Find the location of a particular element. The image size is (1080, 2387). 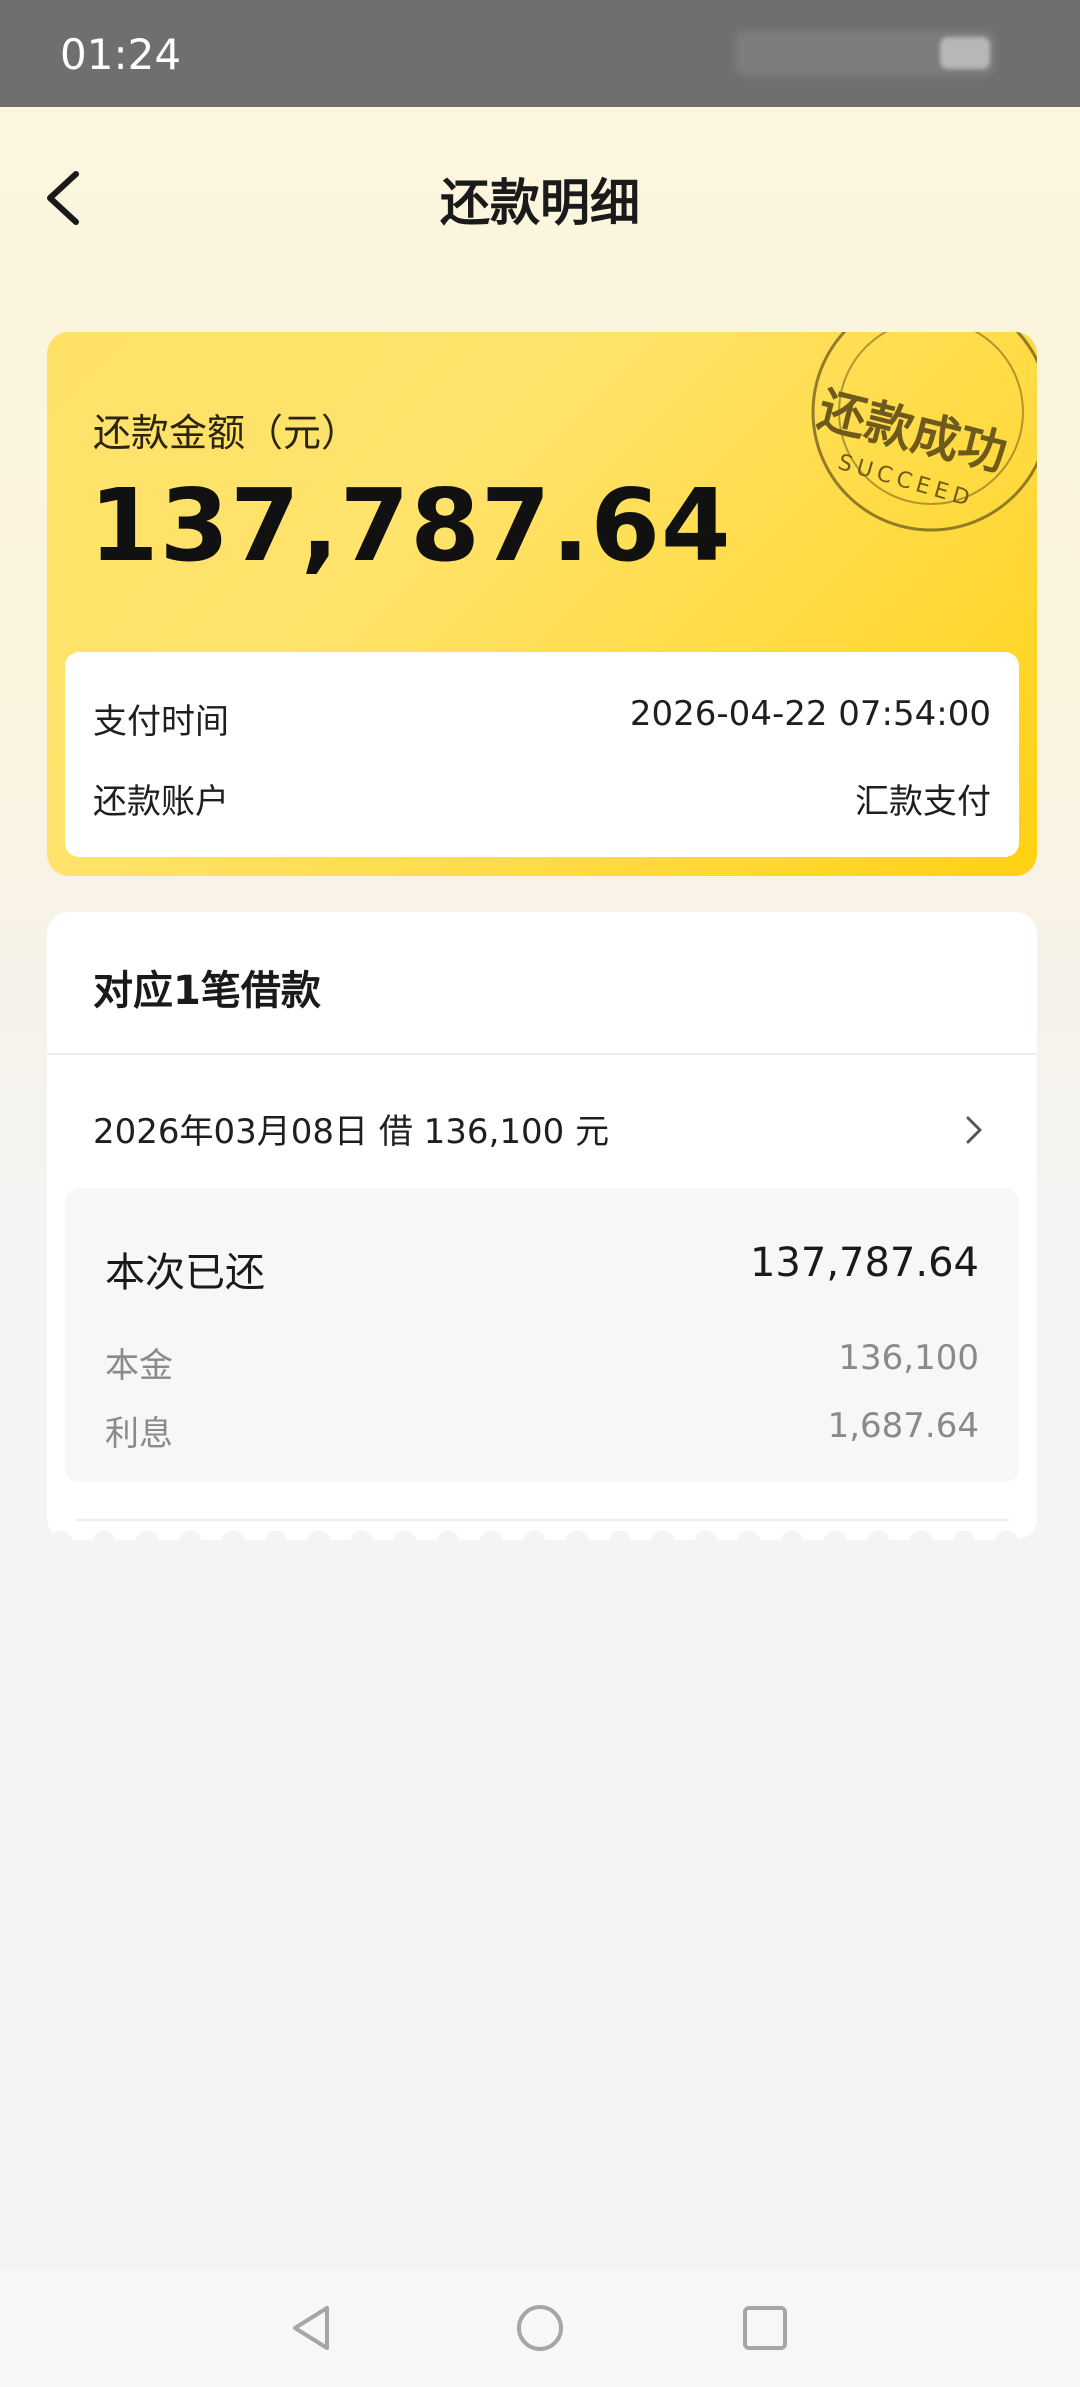

interest-value: 1,687.64 is located at coordinates (903, 1426).